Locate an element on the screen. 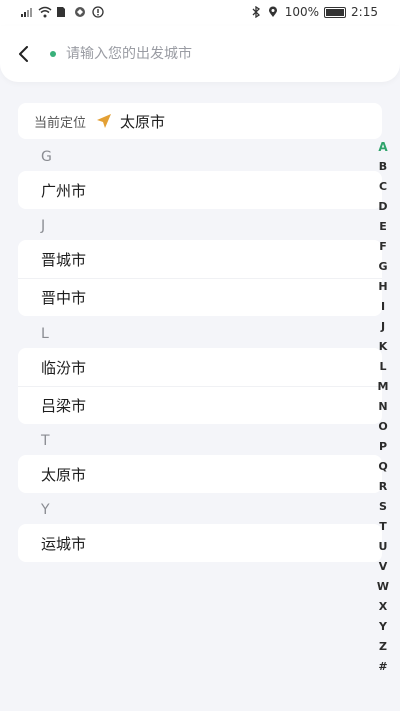 The image size is (400, 711). alphabet-index-letter: T is located at coordinates (383, 527).